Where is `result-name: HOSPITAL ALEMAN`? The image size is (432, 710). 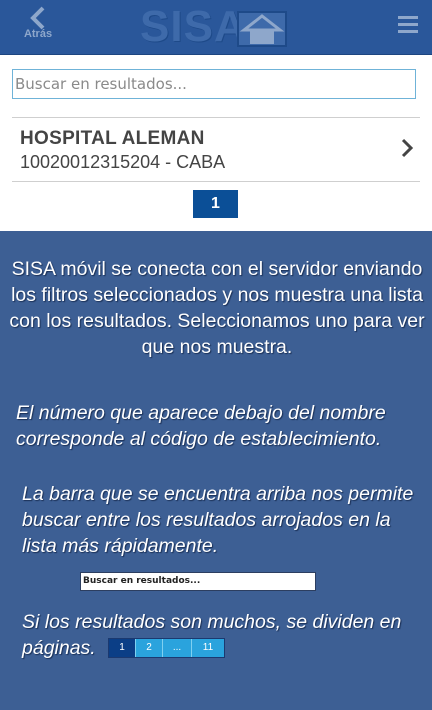 result-name: HOSPITAL ALEMAN is located at coordinates (112, 138).